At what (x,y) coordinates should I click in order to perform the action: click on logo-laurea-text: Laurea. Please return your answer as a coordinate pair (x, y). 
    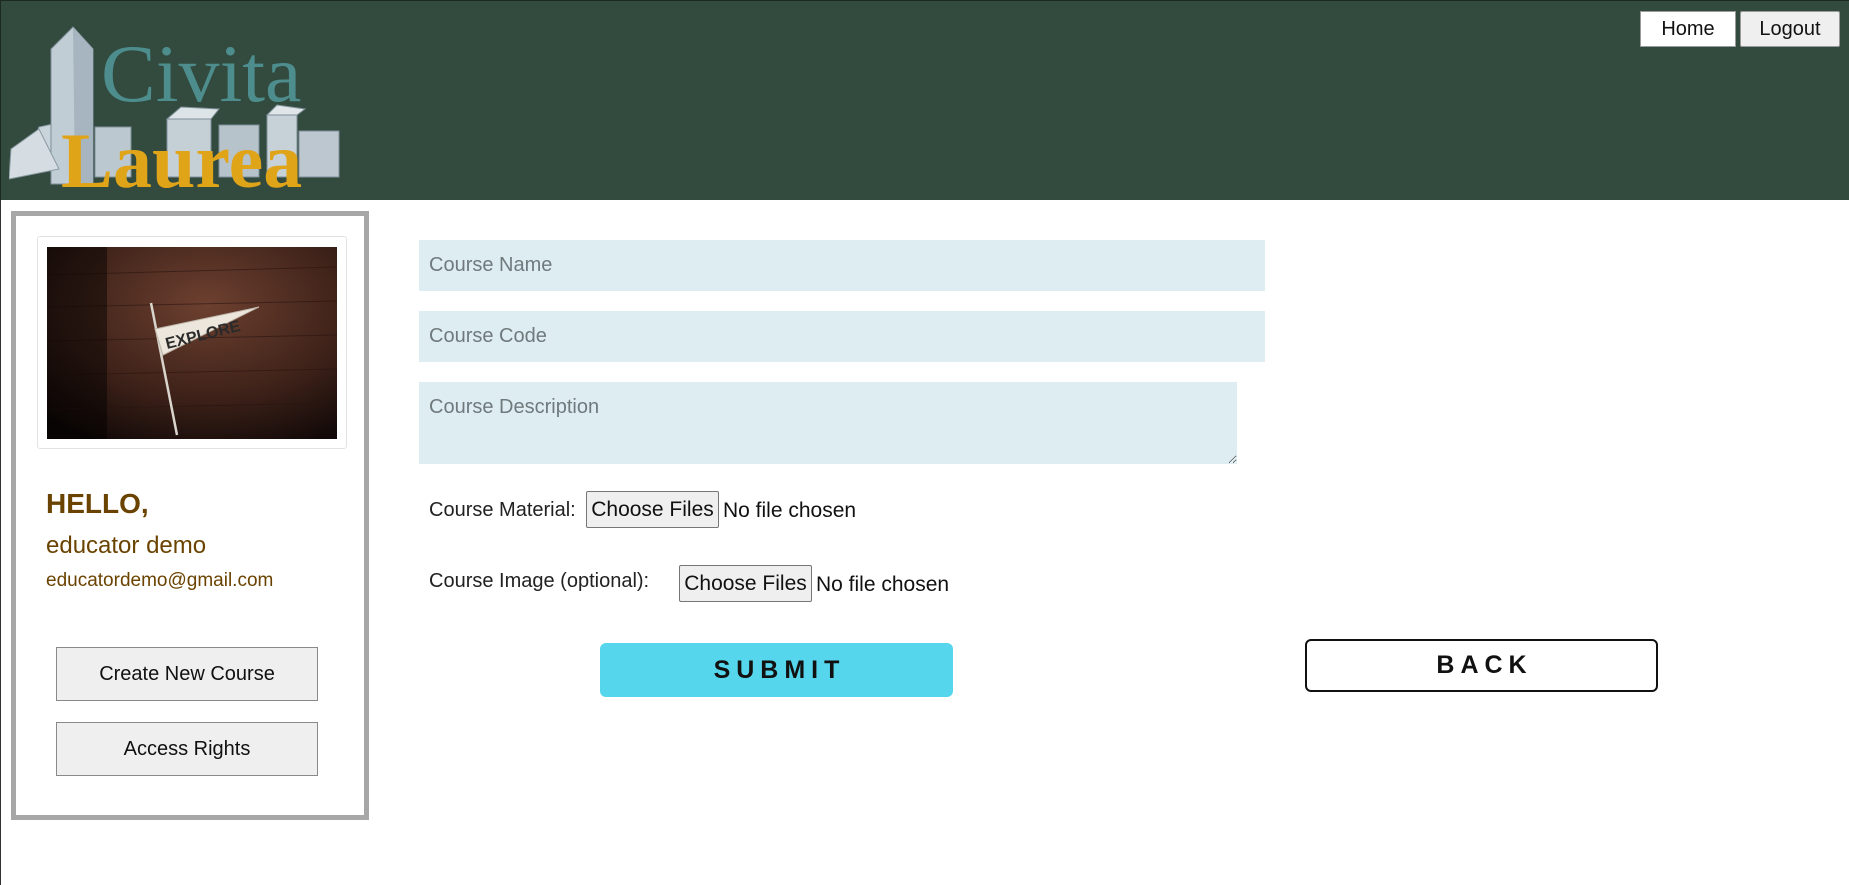
    Looking at the image, I should click on (181, 155).